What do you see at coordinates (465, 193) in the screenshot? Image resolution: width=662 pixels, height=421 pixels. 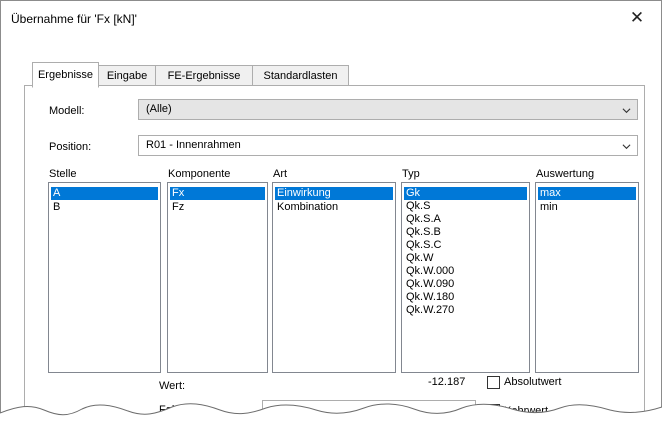 I see `list-item: Gk` at bounding box center [465, 193].